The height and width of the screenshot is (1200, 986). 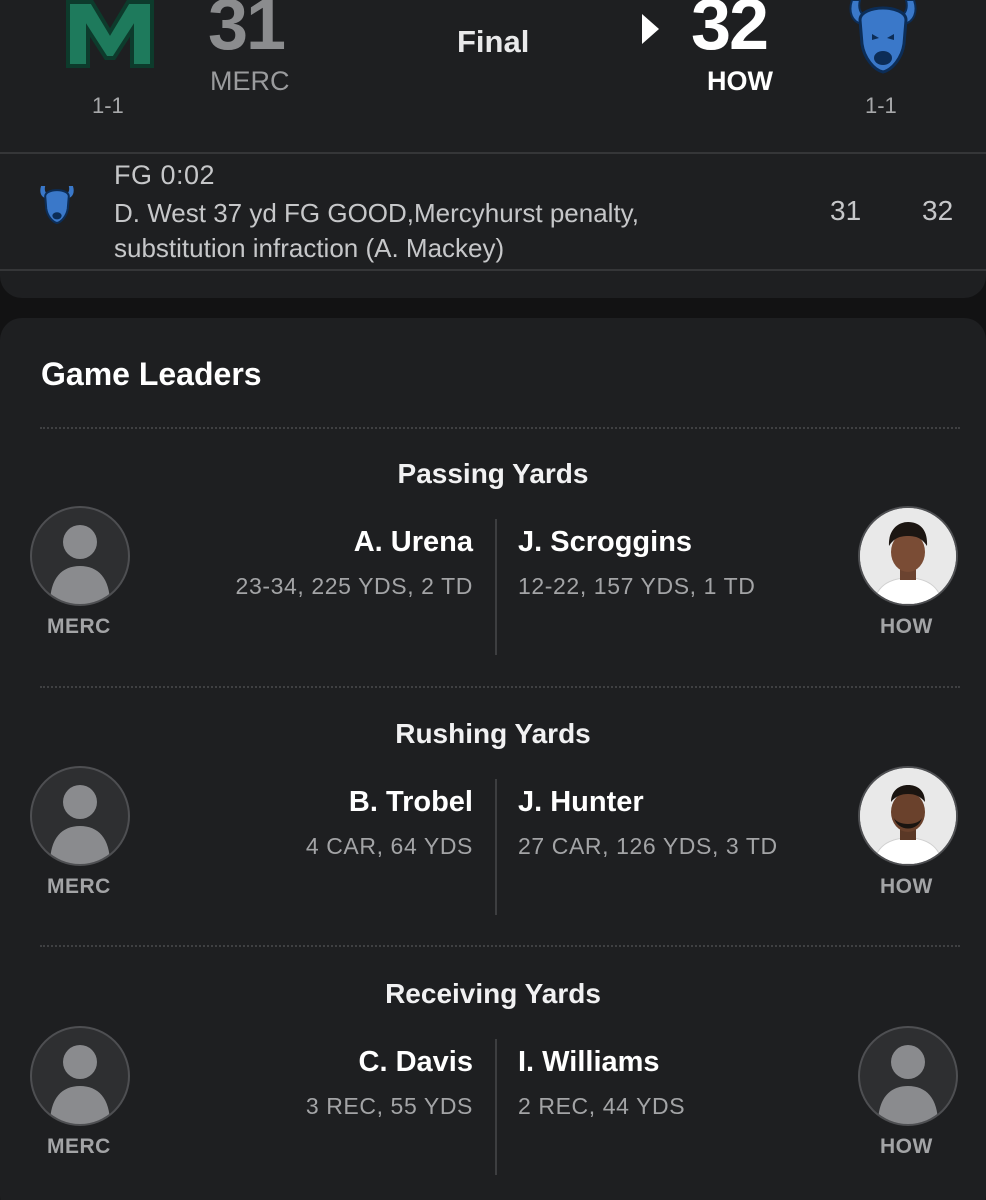 What do you see at coordinates (493, 41) in the screenshot?
I see `game-status: Final` at bounding box center [493, 41].